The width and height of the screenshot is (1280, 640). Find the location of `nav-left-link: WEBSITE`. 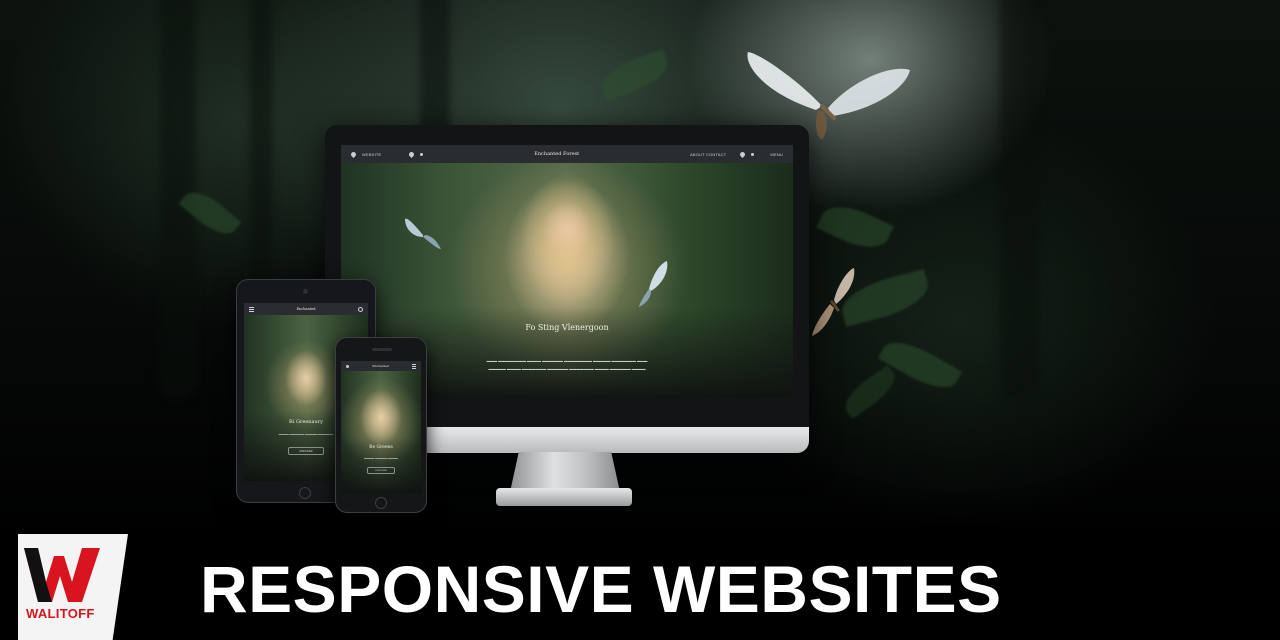

nav-left-link: WEBSITE is located at coordinates (371, 154).